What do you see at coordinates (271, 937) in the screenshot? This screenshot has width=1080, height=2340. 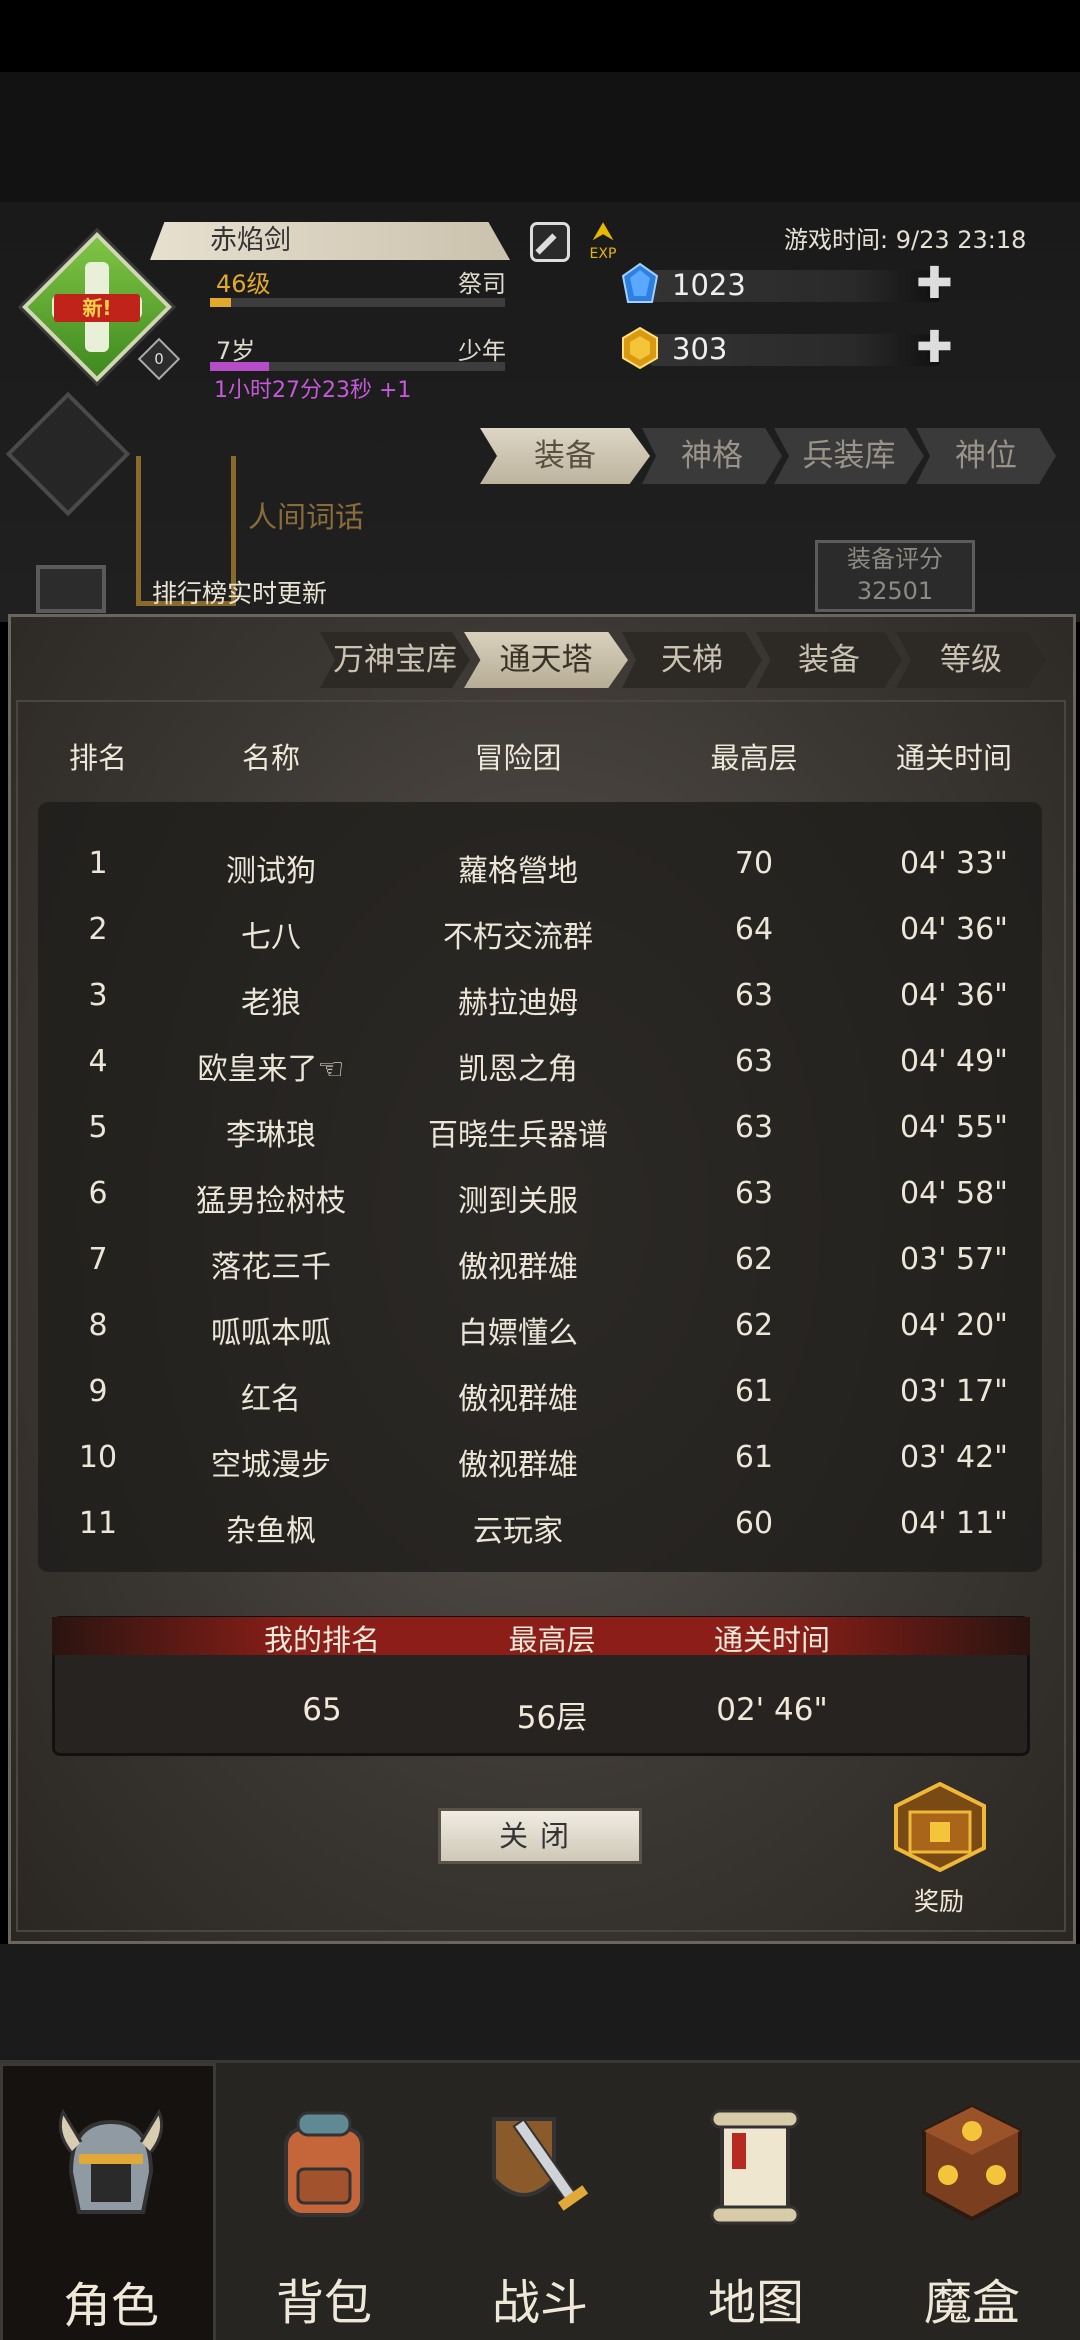 I see `cell-name: 七八` at bounding box center [271, 937].